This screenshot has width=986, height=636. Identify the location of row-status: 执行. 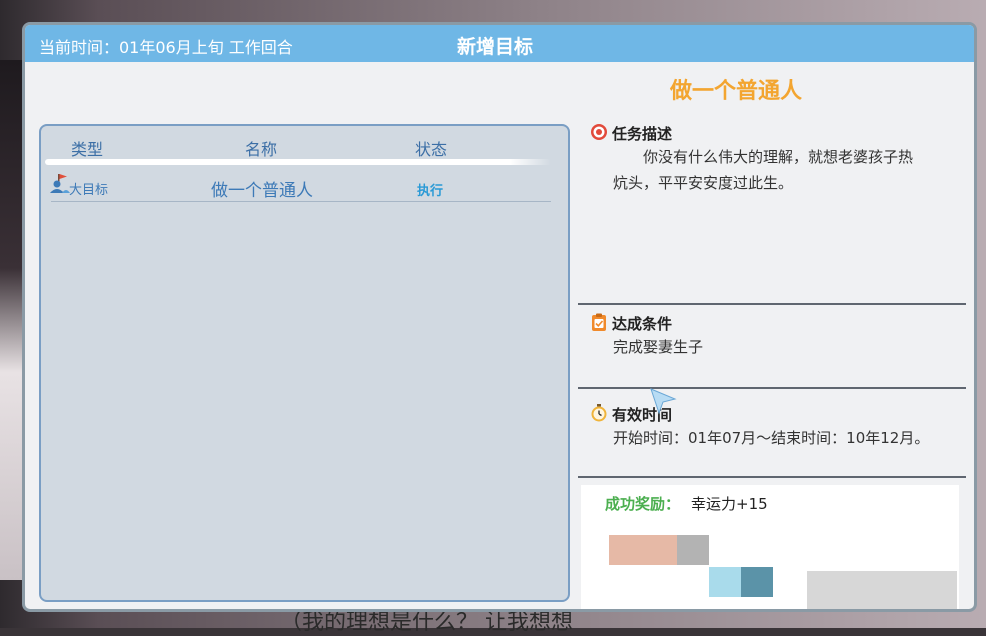
(430, 191).